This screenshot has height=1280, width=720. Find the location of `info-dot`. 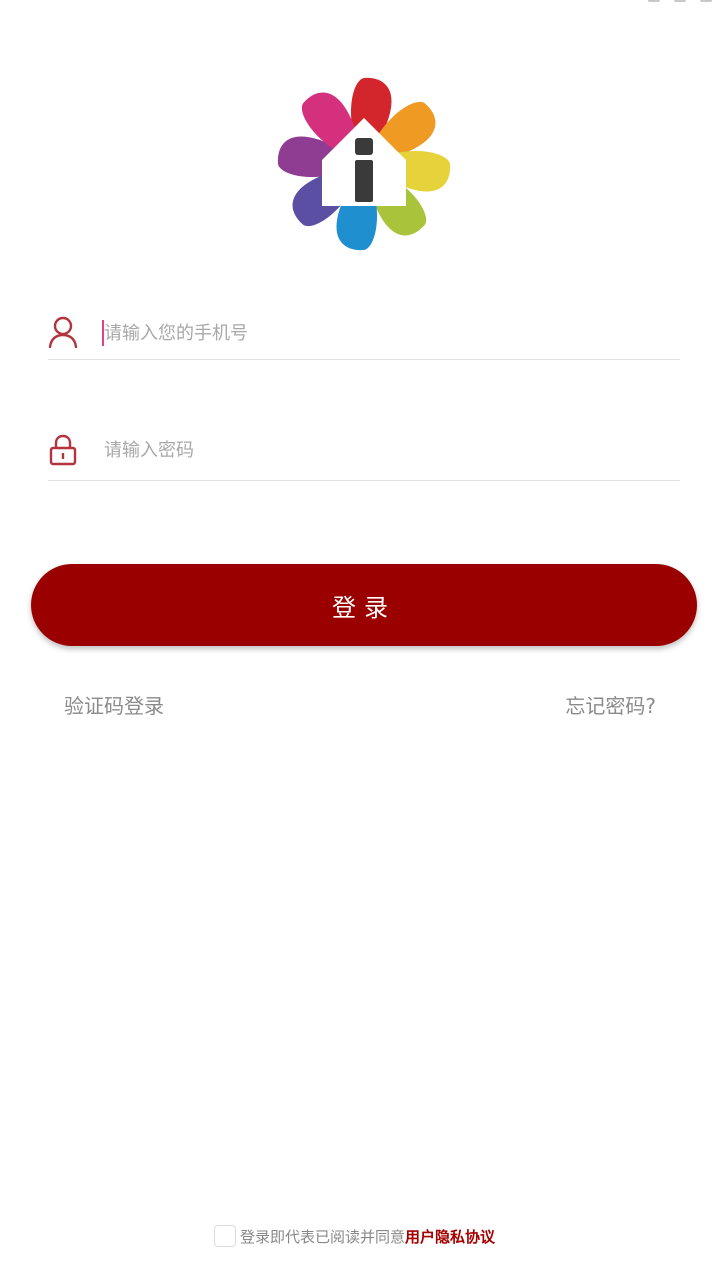

info-dot is located at coordinates (364, 146).